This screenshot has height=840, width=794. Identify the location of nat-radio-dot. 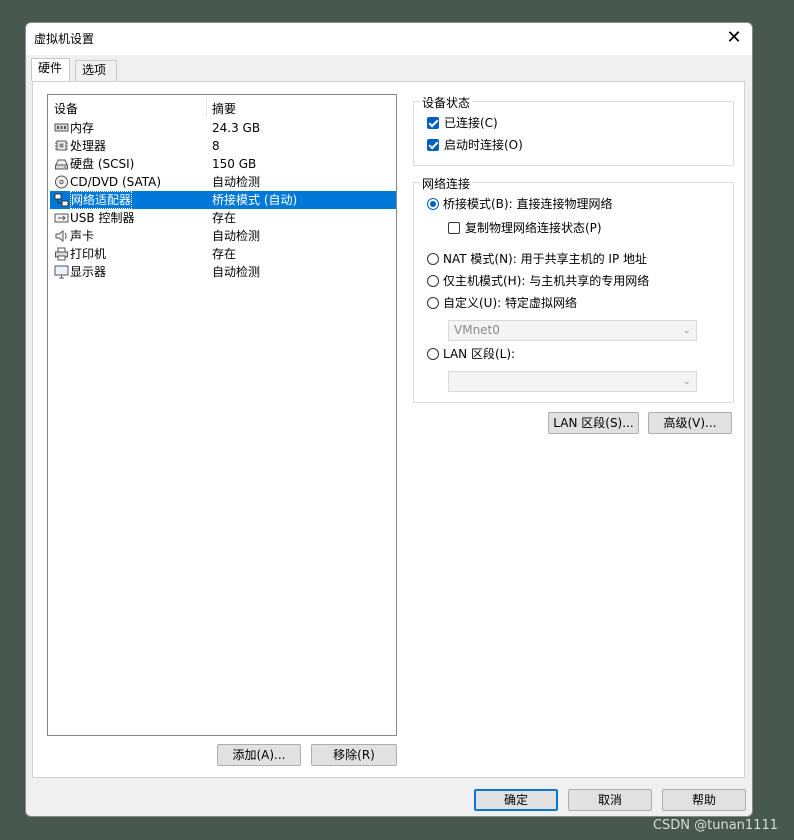
(433, 259).